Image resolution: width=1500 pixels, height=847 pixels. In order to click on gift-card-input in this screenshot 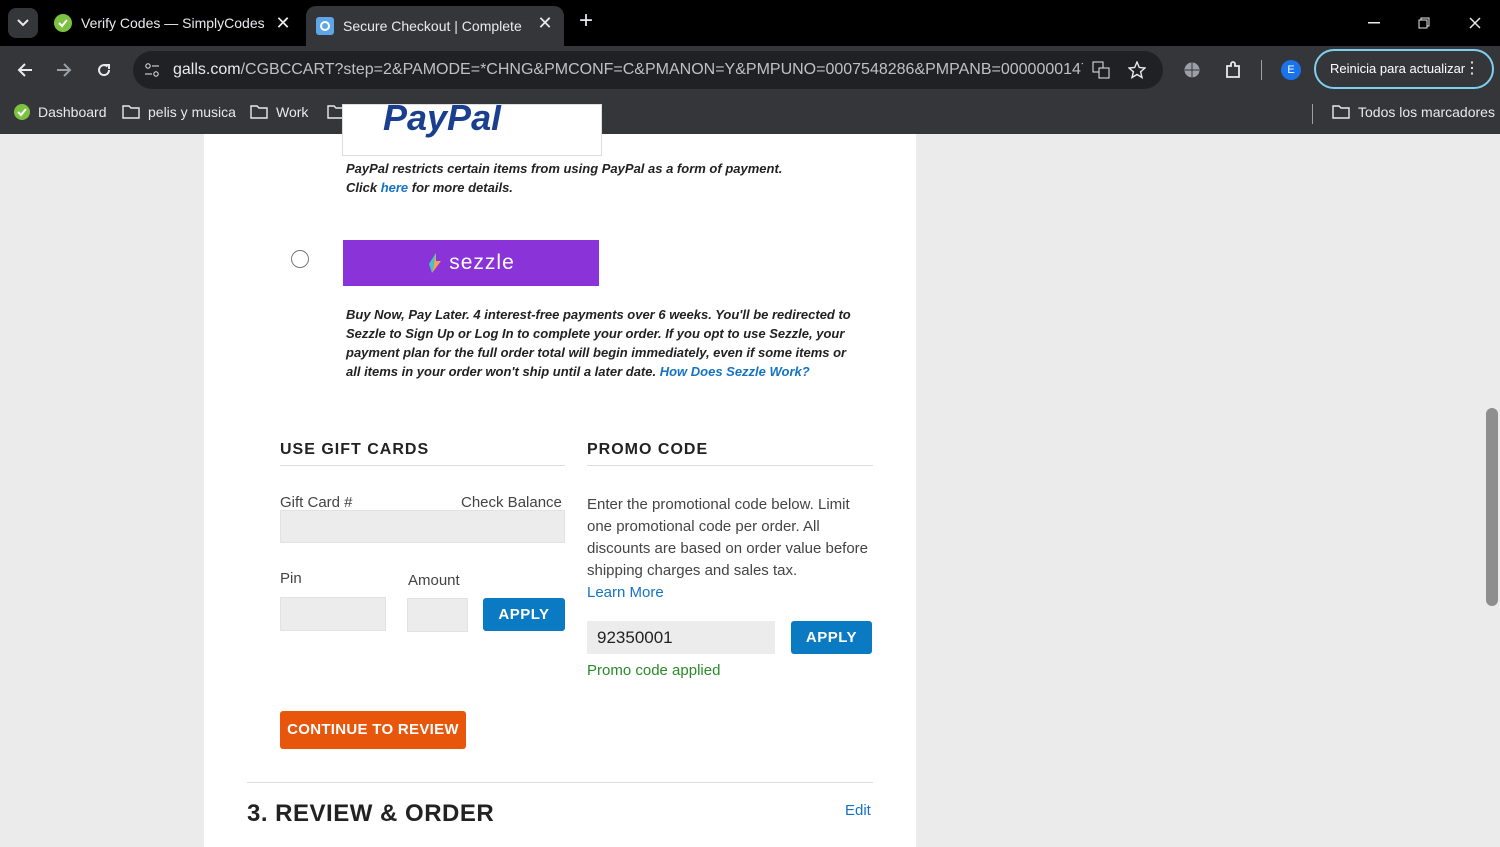, I will do `click(422, 526)`.